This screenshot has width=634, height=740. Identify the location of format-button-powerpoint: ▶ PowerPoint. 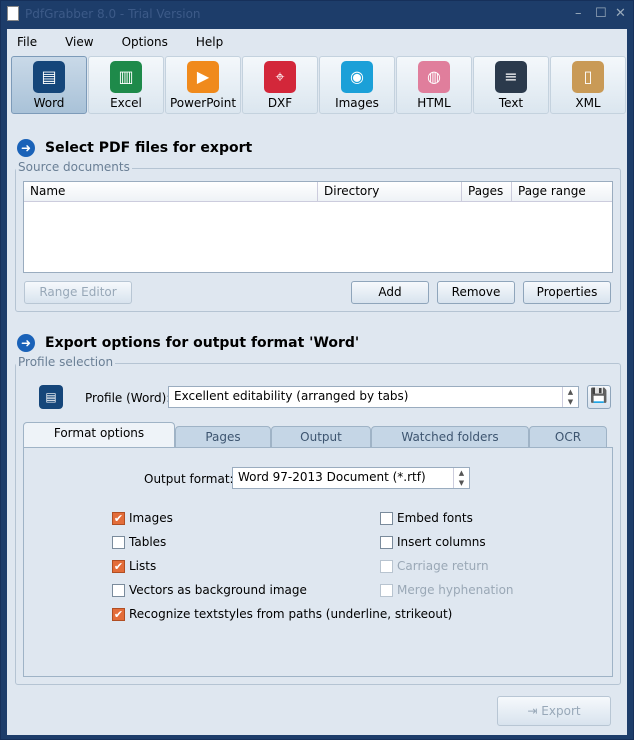
(203, 85).